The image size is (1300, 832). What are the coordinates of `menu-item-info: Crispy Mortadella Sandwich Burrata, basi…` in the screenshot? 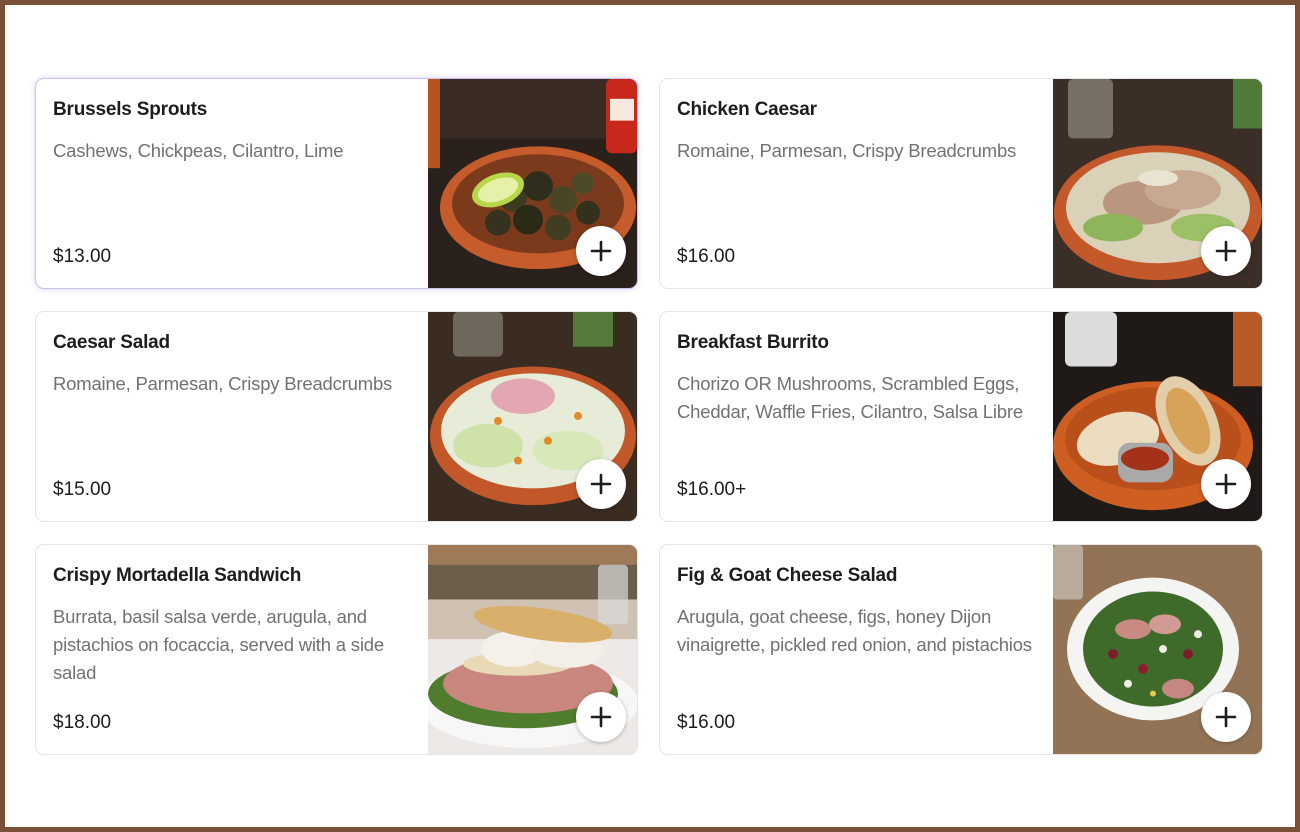 It's located at (232, 649).